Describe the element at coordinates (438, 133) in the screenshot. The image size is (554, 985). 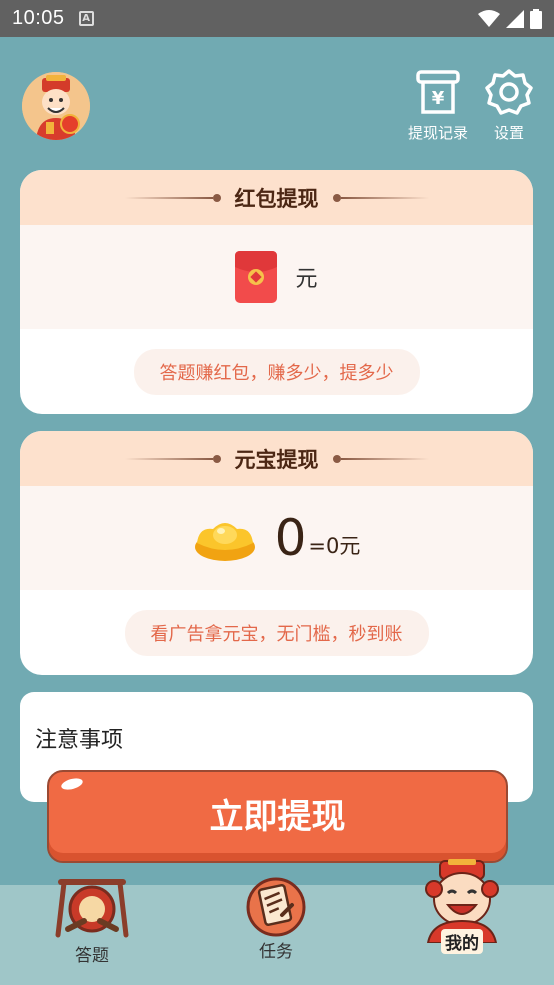
I see `withdraw-records-label: 提现记录` at that location.